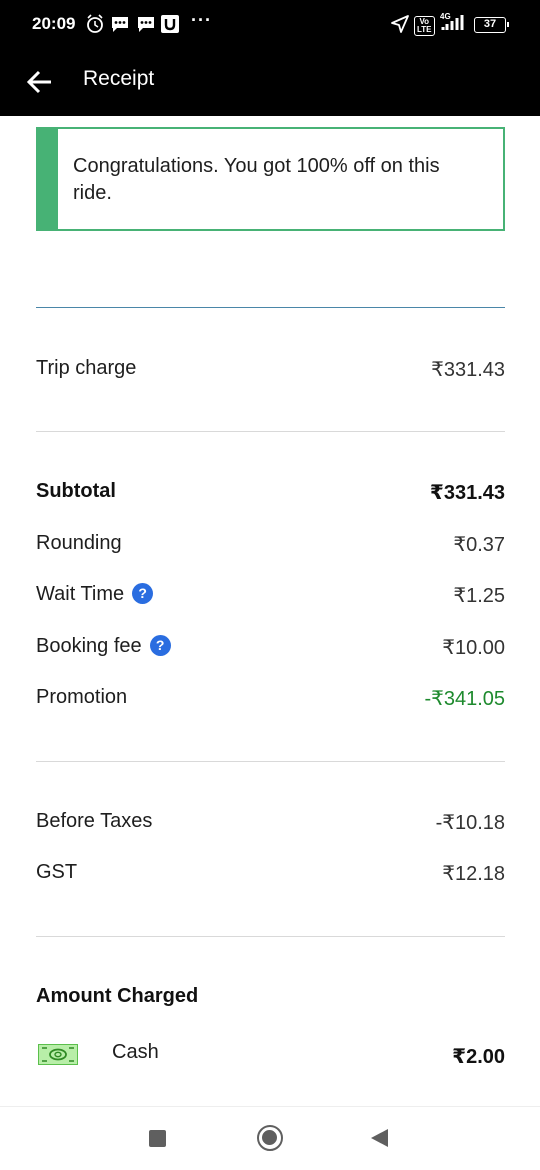  Describe the element at coordinates (473, 874) in the screenshot. I see `gst-value: ₹12.18` at that location.